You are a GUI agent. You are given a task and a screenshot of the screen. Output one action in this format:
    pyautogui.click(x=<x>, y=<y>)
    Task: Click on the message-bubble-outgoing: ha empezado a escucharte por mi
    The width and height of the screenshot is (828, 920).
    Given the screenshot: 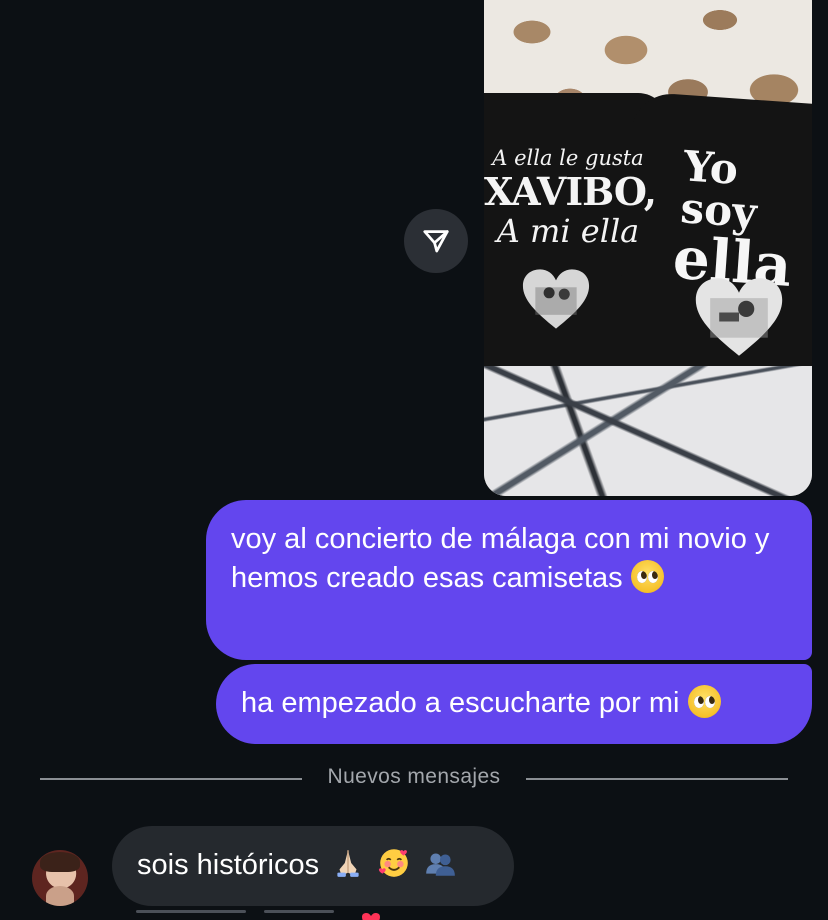 What is the action you would take?
    pyautogui.click(x=514, y=704)
    